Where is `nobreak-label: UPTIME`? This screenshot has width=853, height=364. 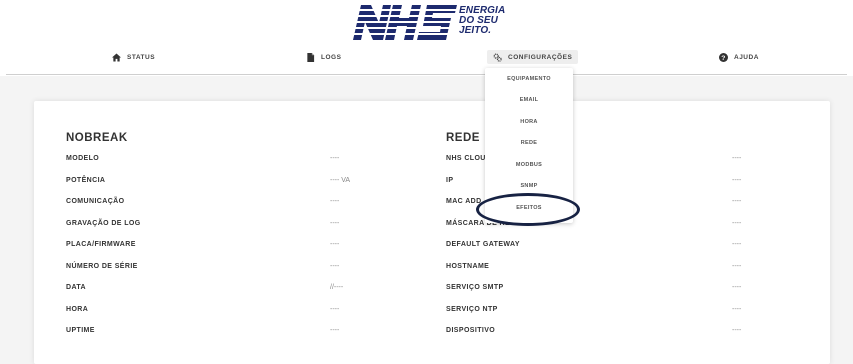 nobreak-label: UPTIME is located at coordinates (80, 330).